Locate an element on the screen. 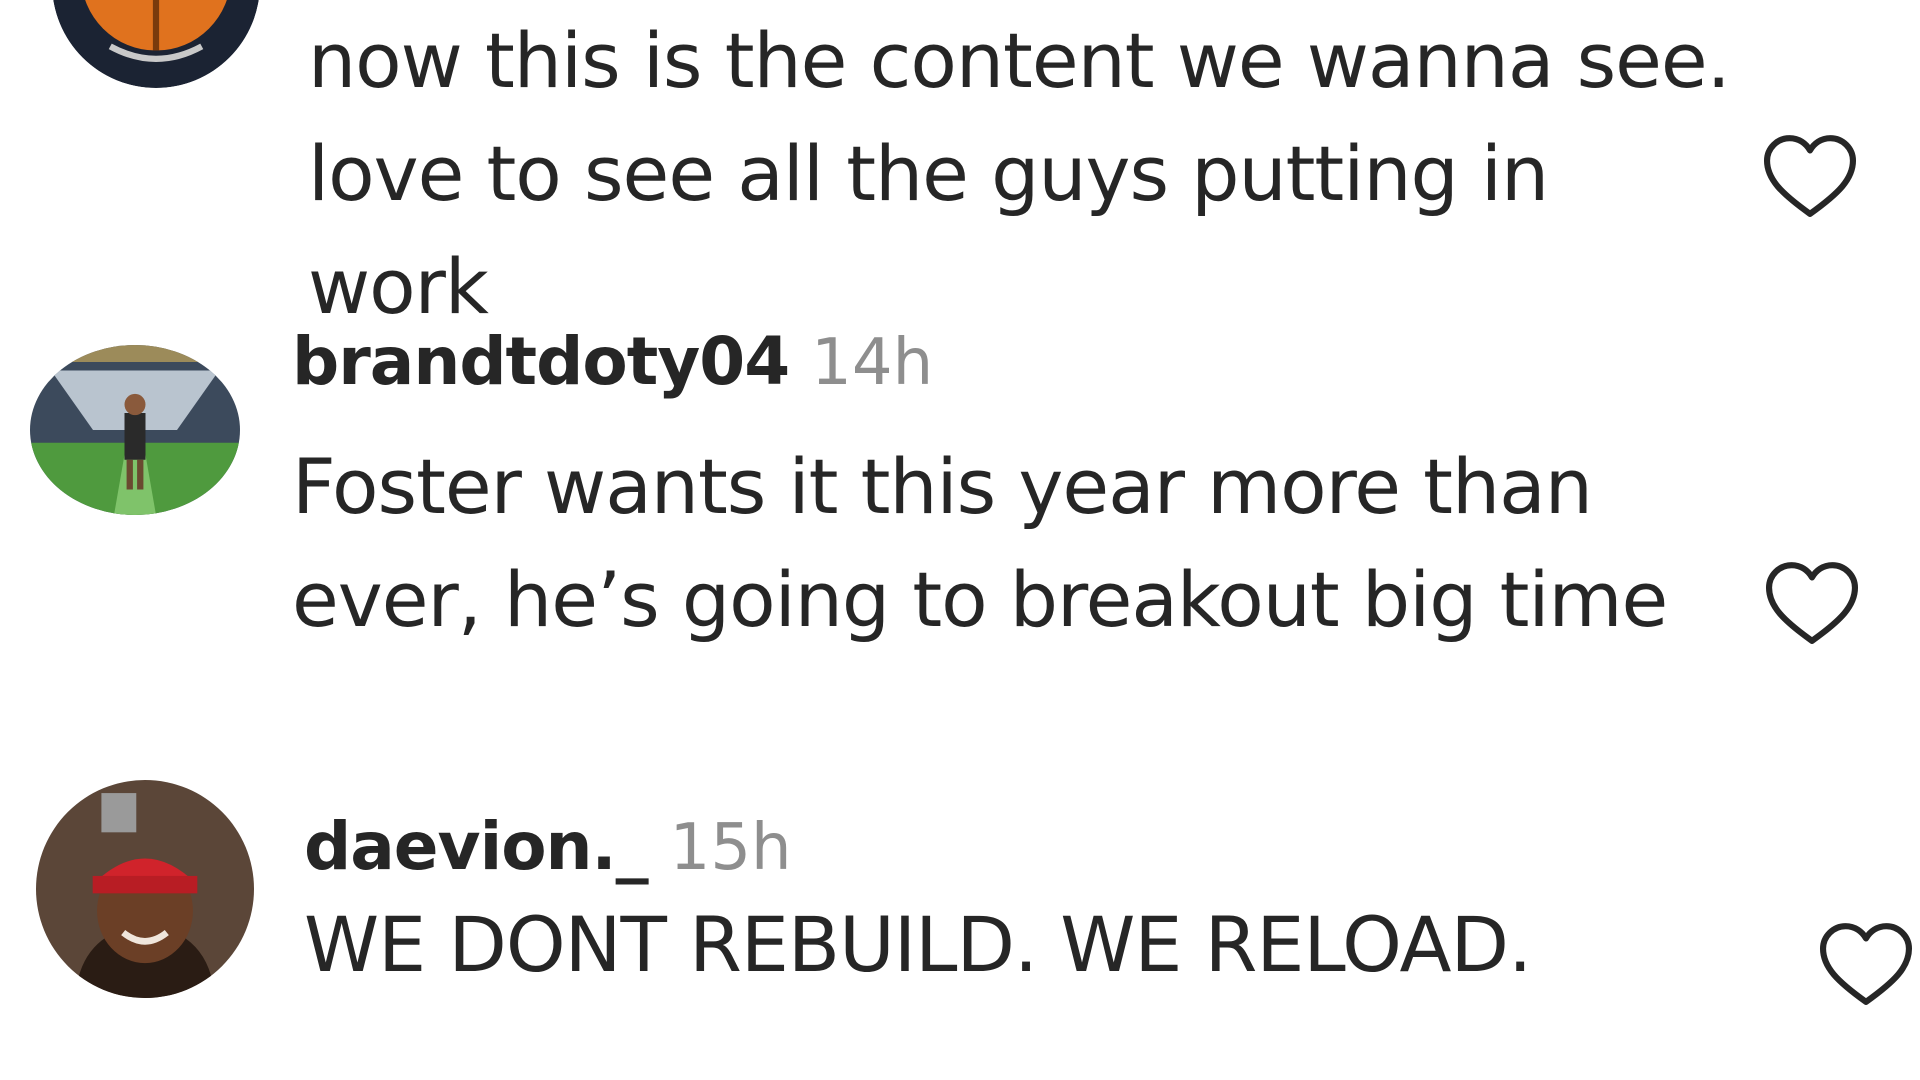 The image size is (1920, 1080). orange-team-logo-icon is located at coordinates (156, 44).